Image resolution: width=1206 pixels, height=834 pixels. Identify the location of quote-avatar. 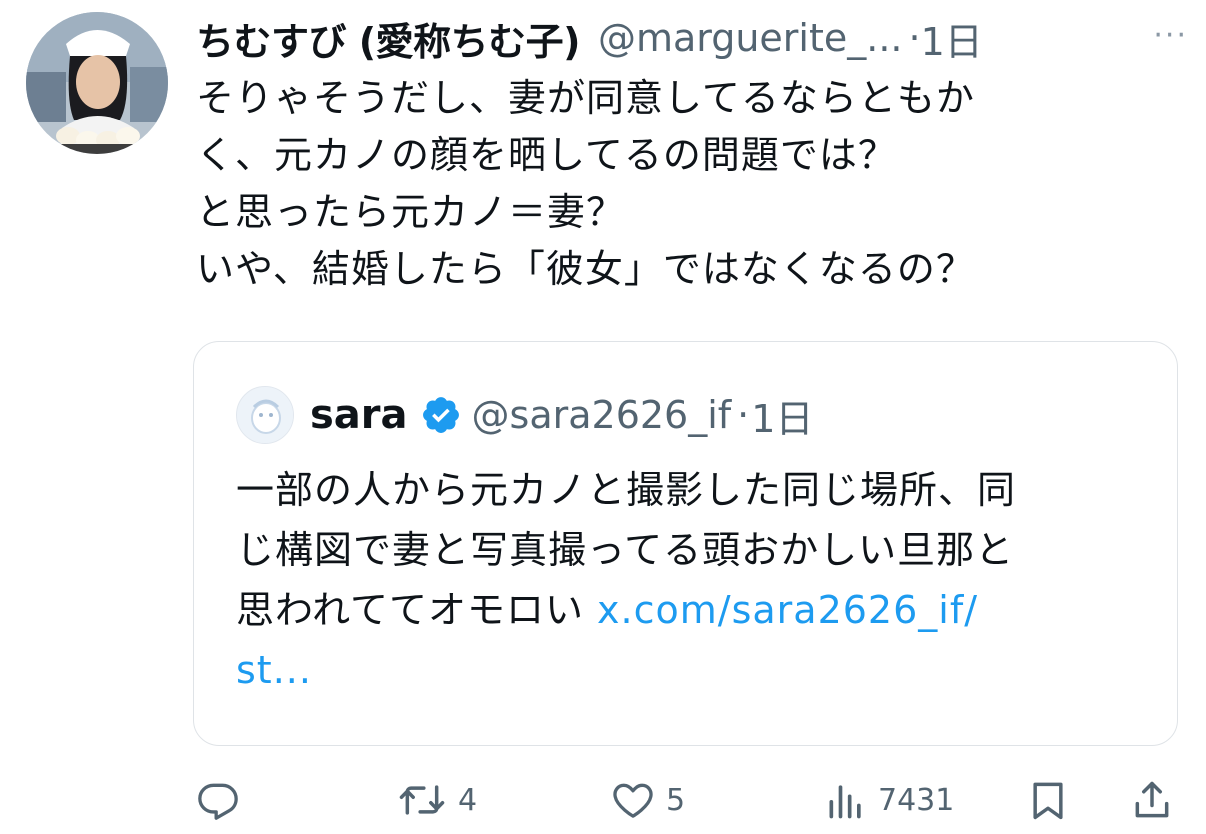
(265, 415).